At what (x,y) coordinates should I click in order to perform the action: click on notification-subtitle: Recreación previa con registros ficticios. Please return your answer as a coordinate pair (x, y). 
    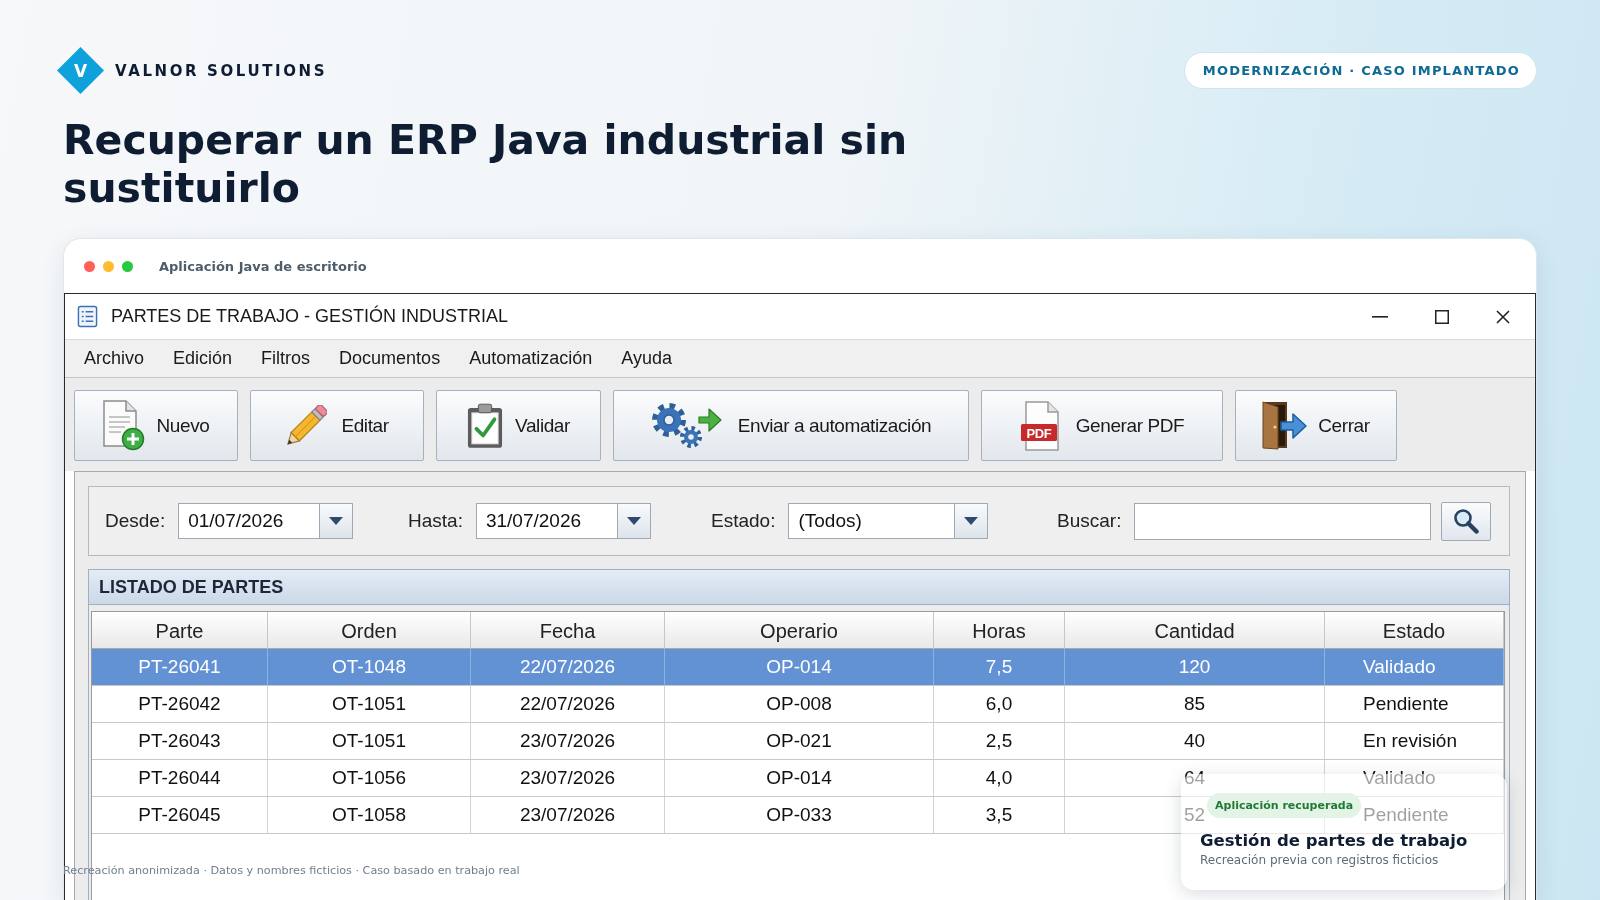
    Looking at the image, I should click on (1320, 860).